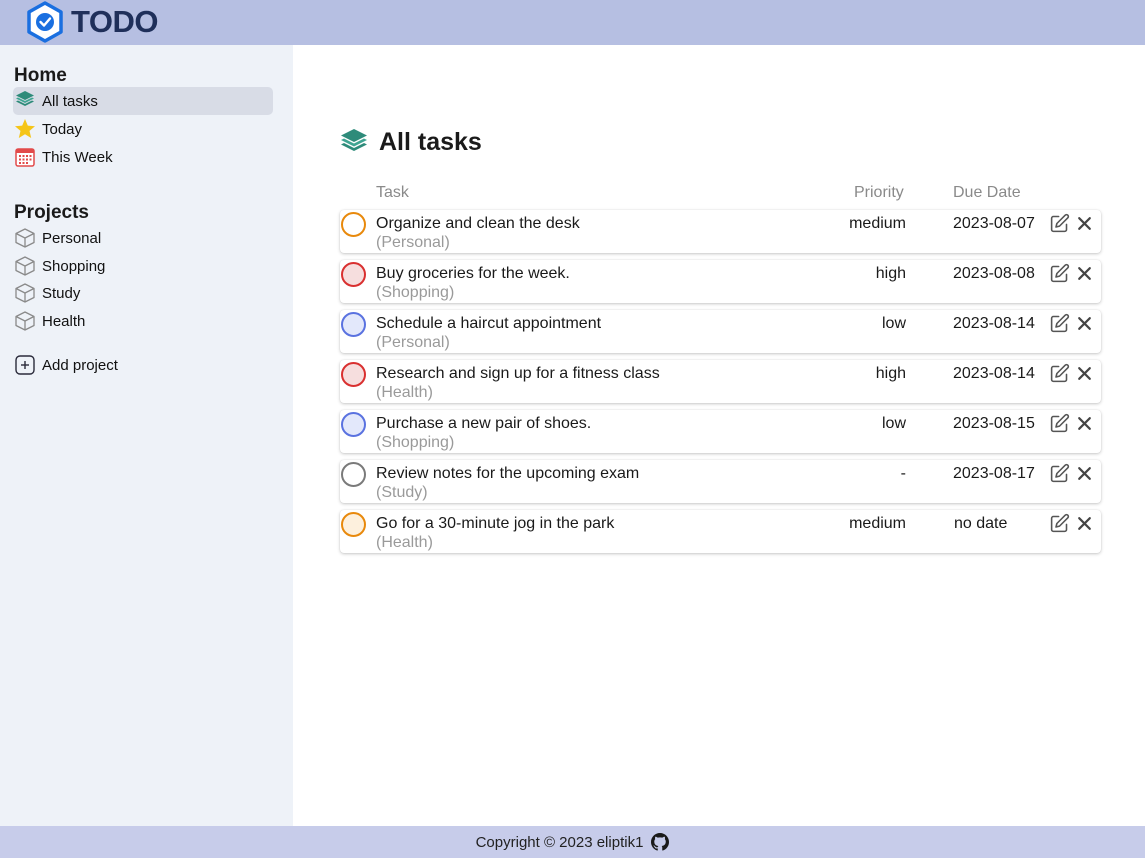  What do you see at coordinates (143, 321) in the screenshot?
I see `sidebar-item-health: Health` at bounding box center [143, 321].